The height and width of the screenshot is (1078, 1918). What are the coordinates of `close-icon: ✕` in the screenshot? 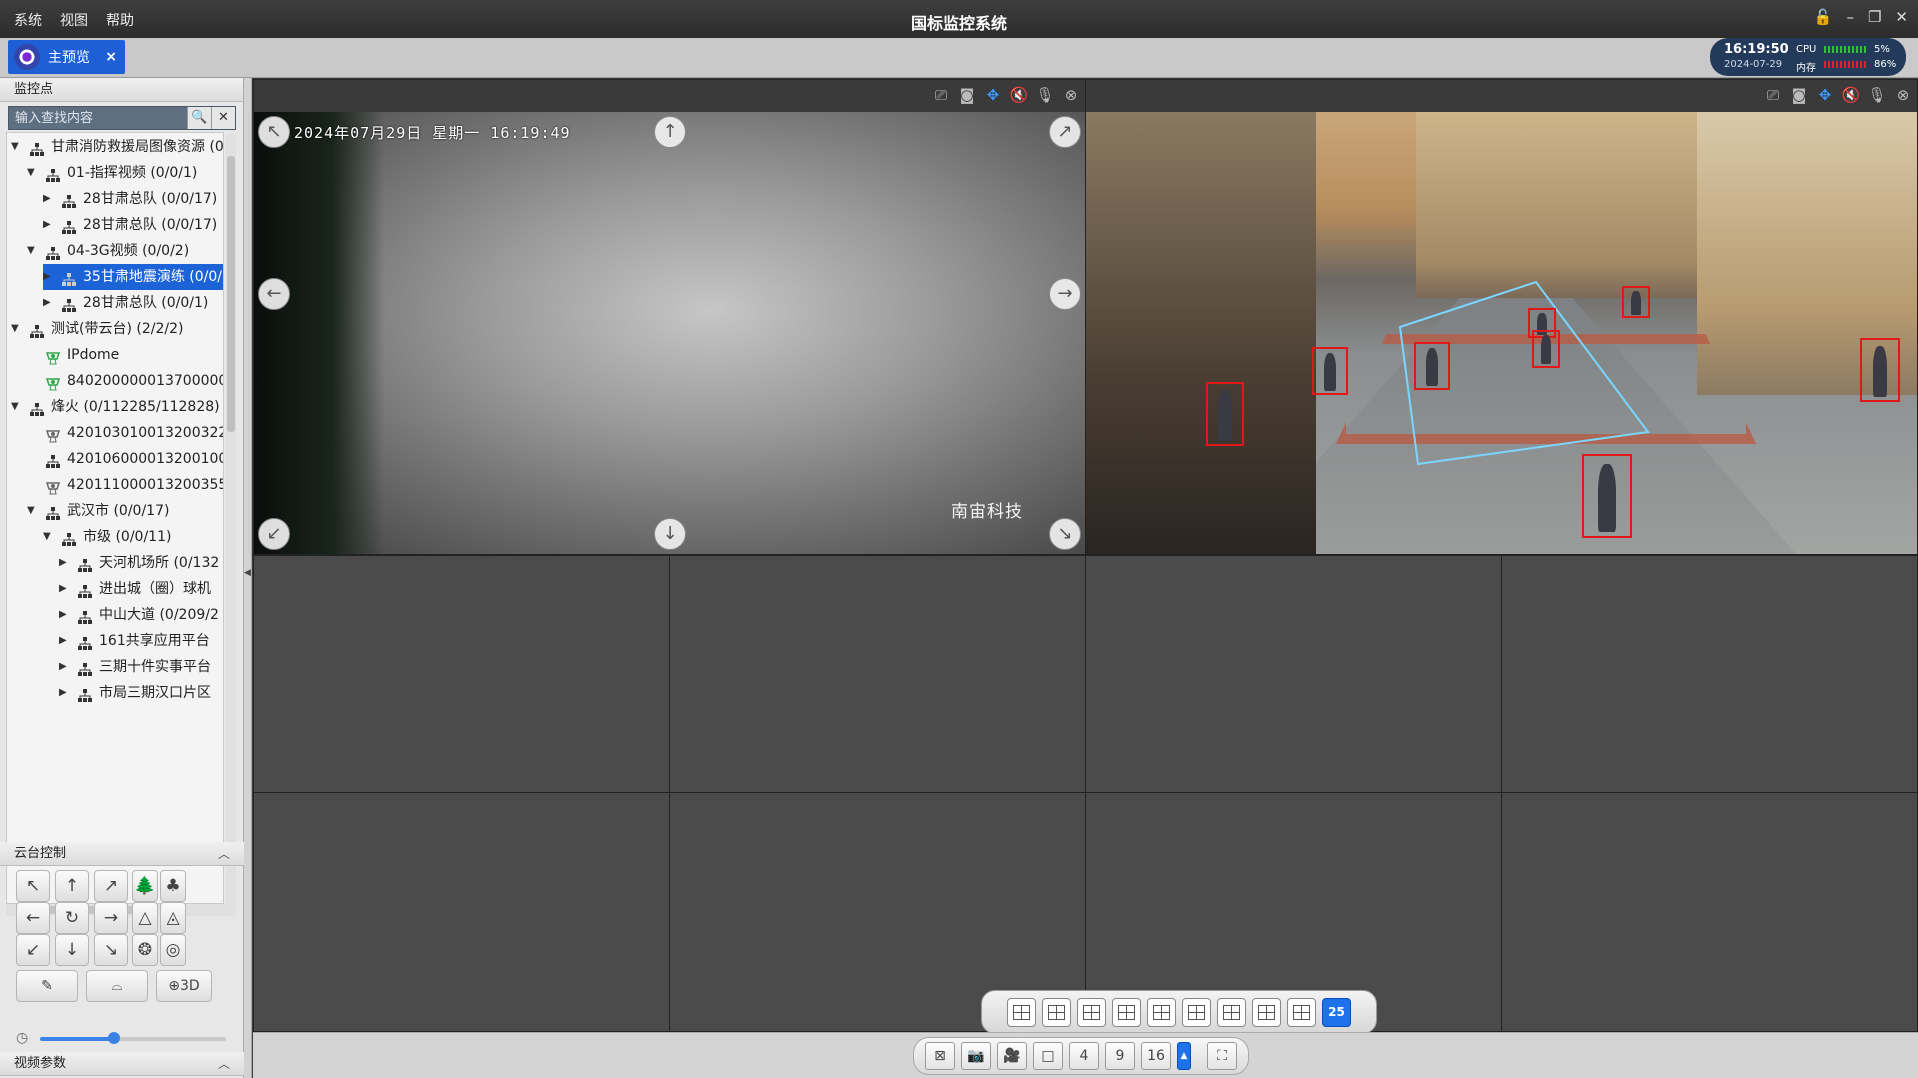 It's located at (1901, 17).